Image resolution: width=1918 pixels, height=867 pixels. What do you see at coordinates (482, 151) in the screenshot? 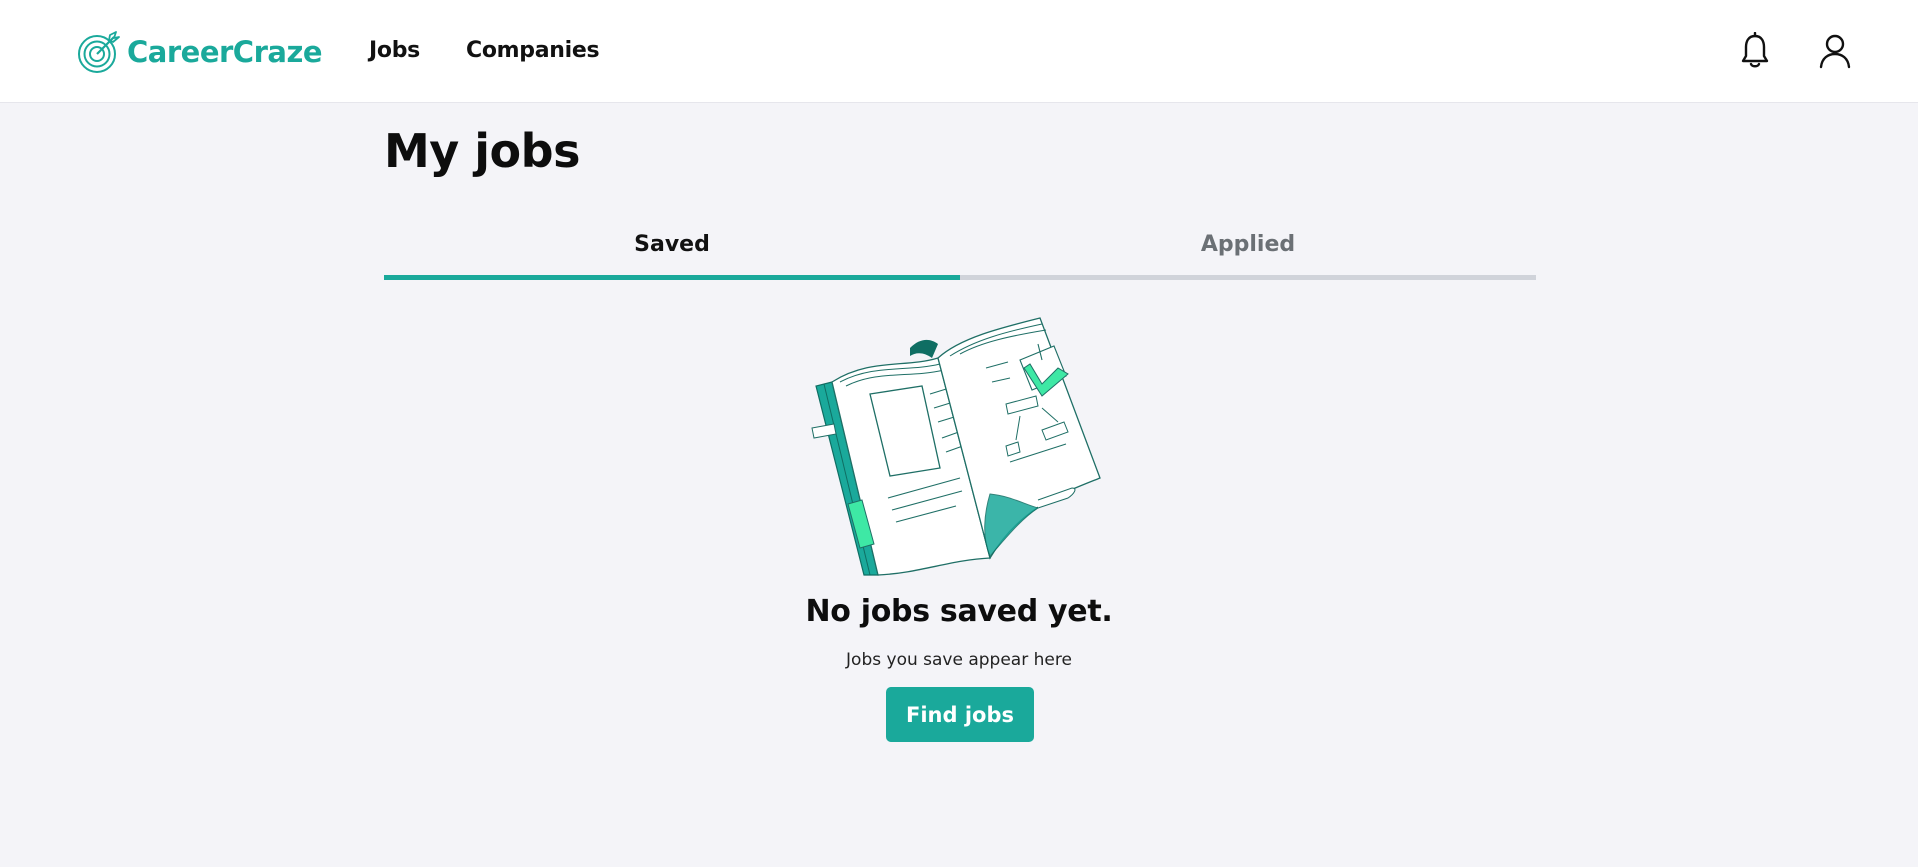
I see `page-title: My jobs` at bounding box center [482, 151].